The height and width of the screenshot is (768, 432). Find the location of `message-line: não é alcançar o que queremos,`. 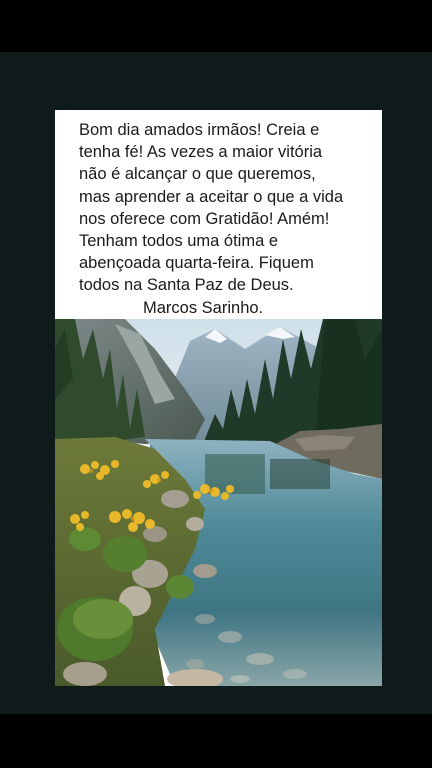

message-line: não é alcançar o que queremos, is located at coordinates (197, 174).